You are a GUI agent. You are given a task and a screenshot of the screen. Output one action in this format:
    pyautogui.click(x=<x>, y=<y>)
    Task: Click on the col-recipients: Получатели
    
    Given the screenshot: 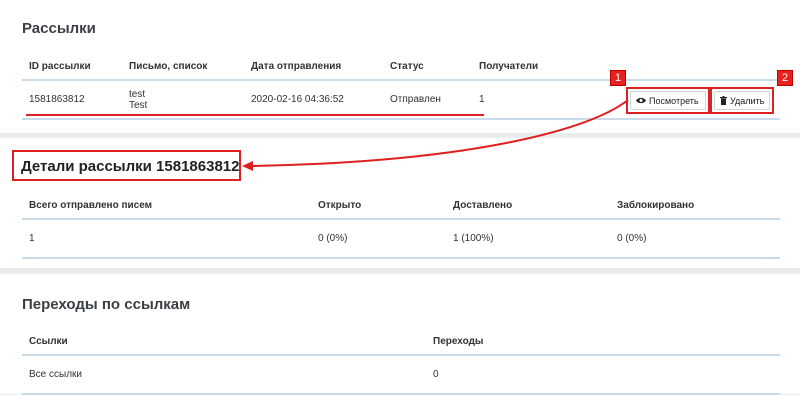 What is the action you would take?
    pyautogui.click(x=626, y=67)
    